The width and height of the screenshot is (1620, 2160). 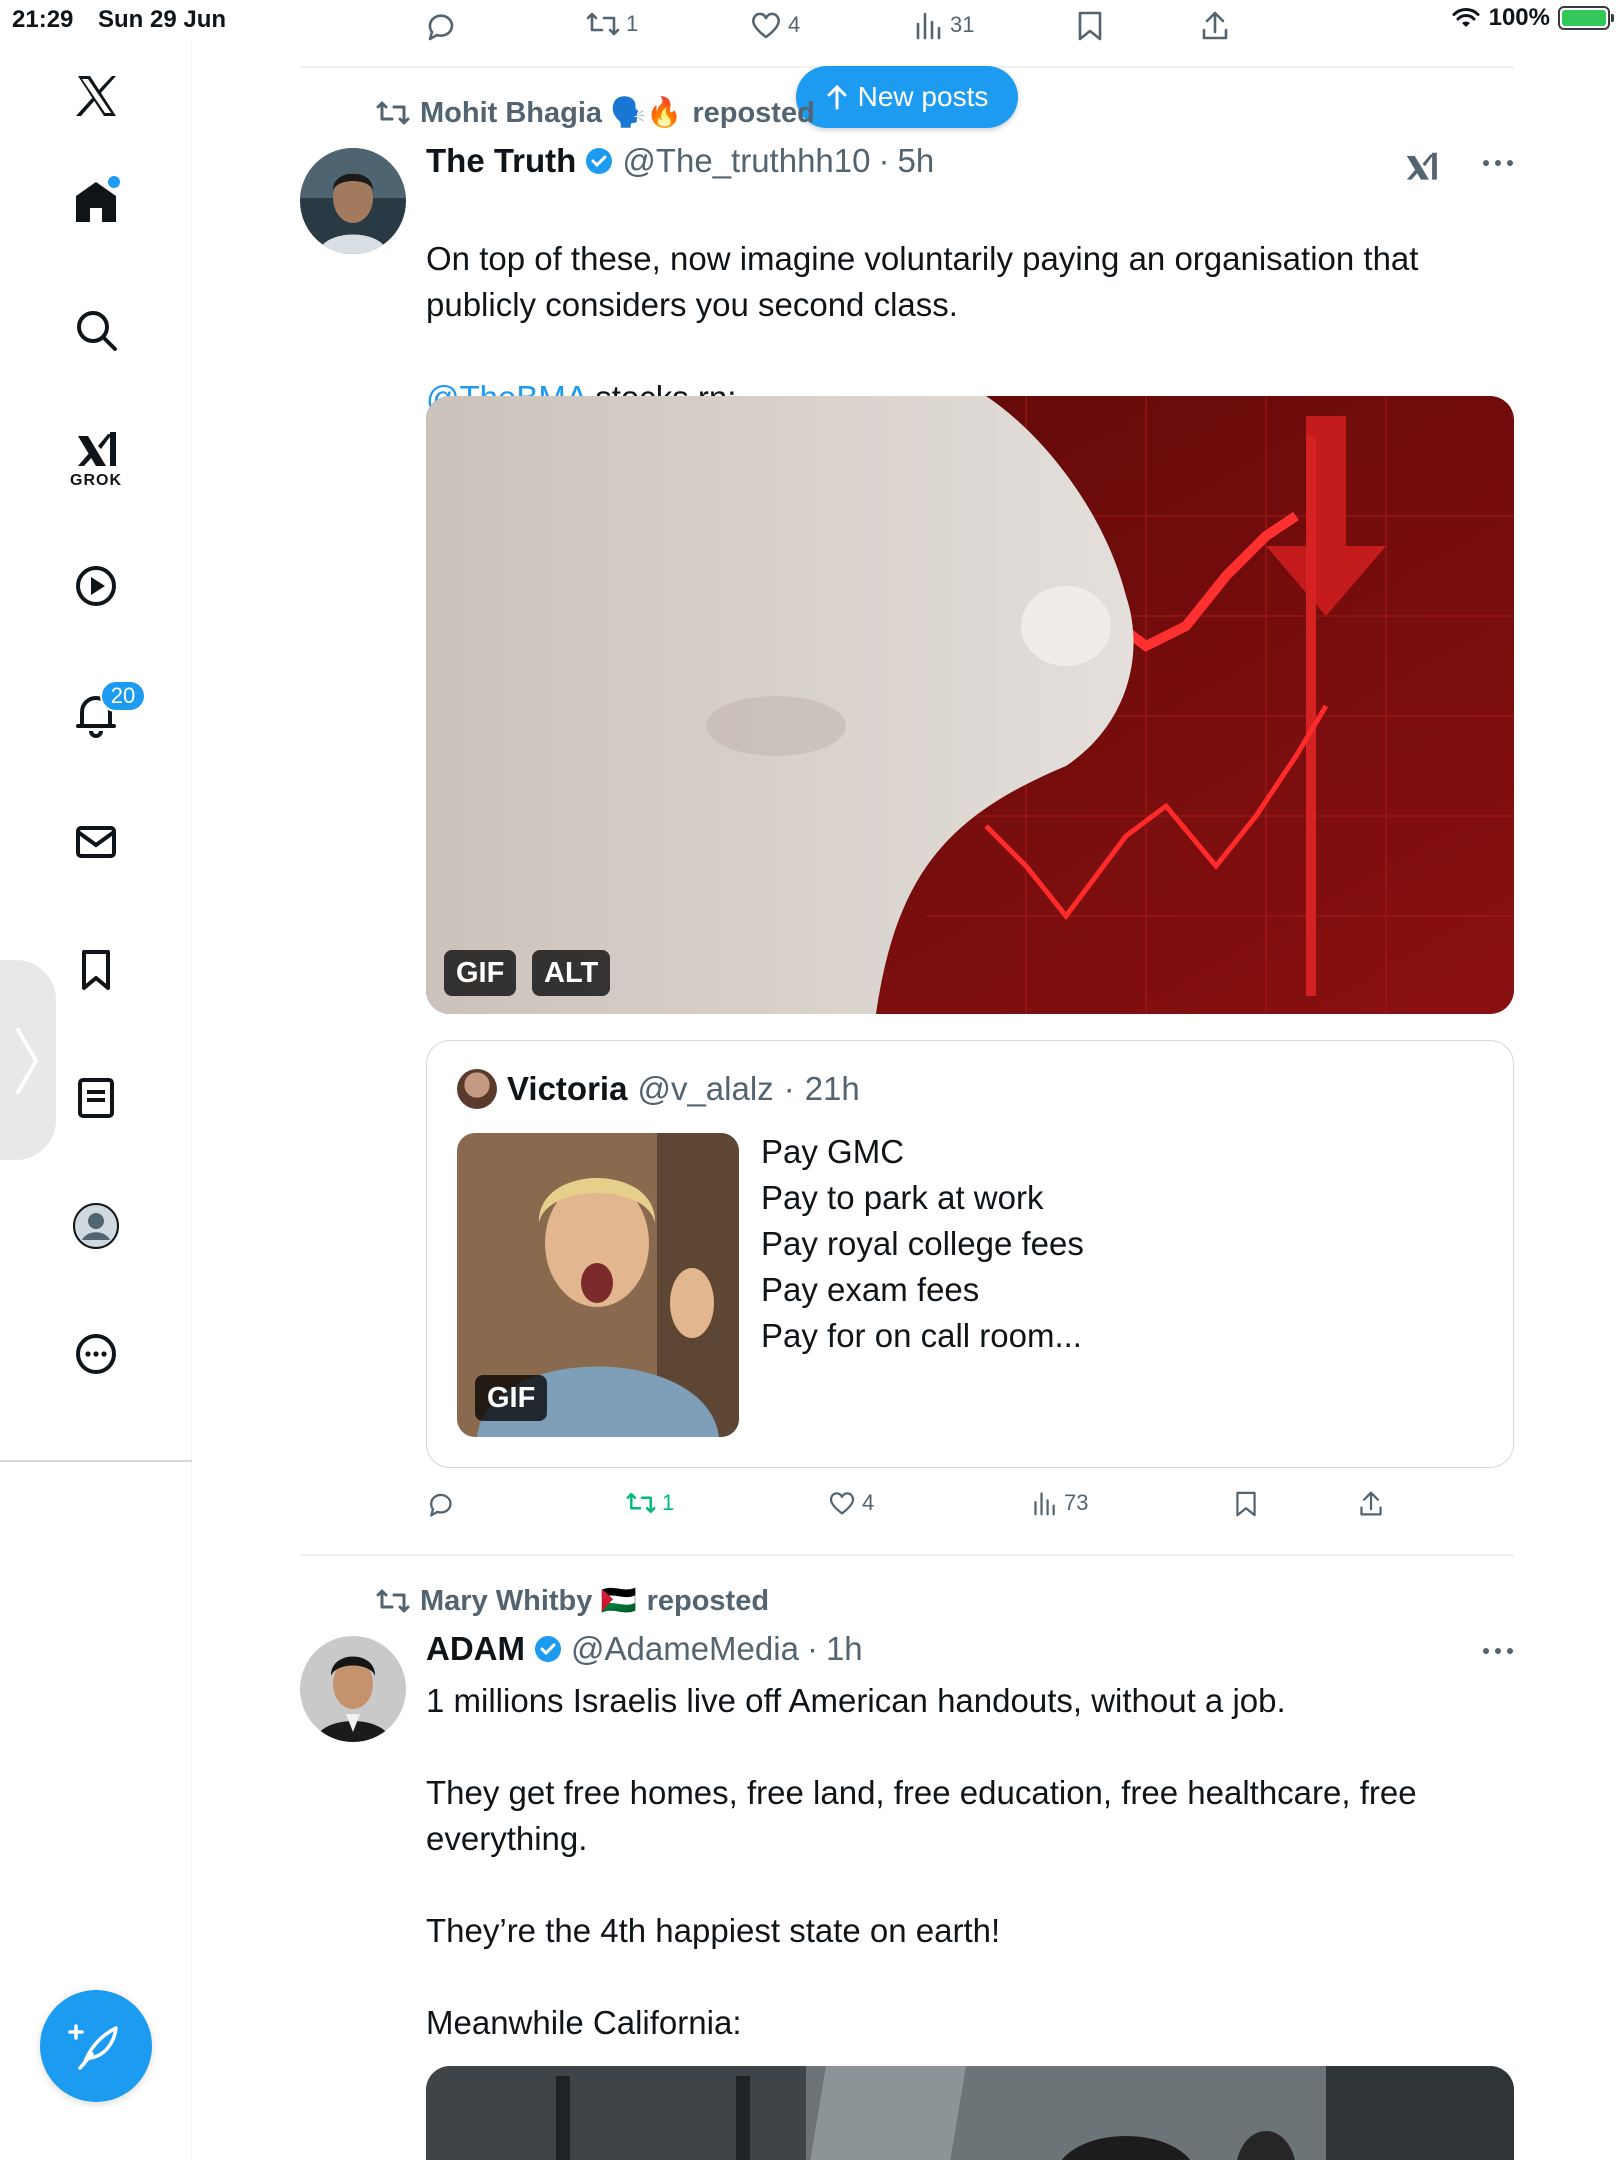 I want to click on post-timestamp: 21h, so click(x=832, y=1089).